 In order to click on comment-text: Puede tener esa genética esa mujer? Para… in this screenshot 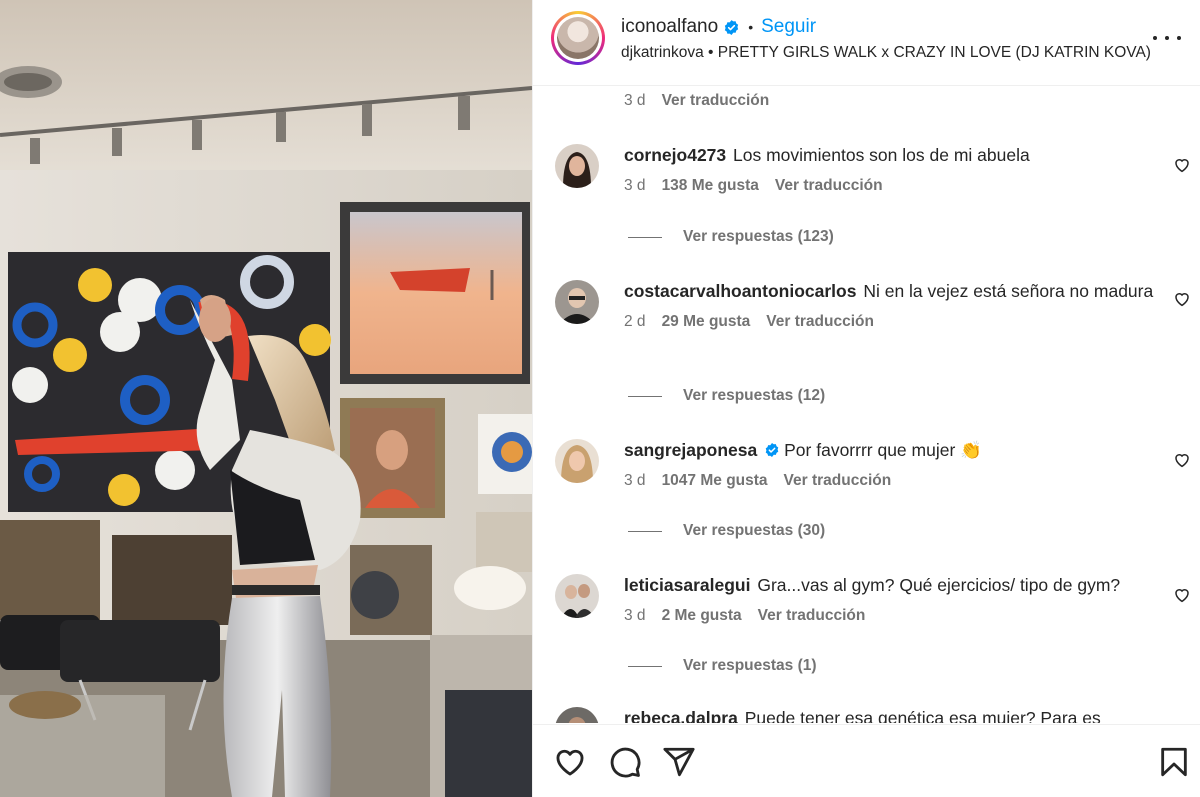, I will do `click(922, 715)`.